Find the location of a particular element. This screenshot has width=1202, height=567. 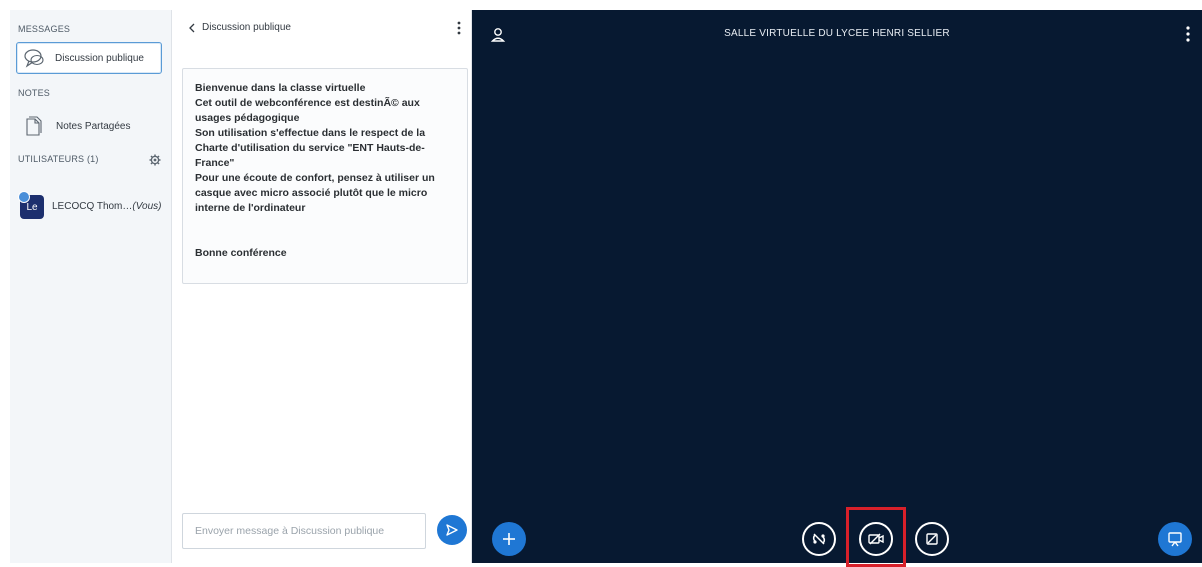

users-heading: UTILISATEURS (1) is located at coordinates (58, 159).